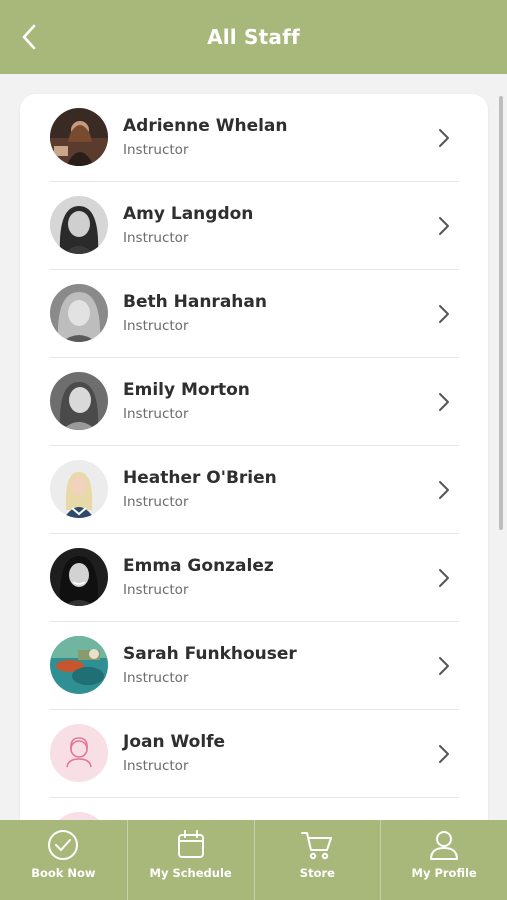  What do you see at coordinates (186, 390) in the screenshot?
I see `staff-name: Emily Morton` at bounding box center [186, 390].